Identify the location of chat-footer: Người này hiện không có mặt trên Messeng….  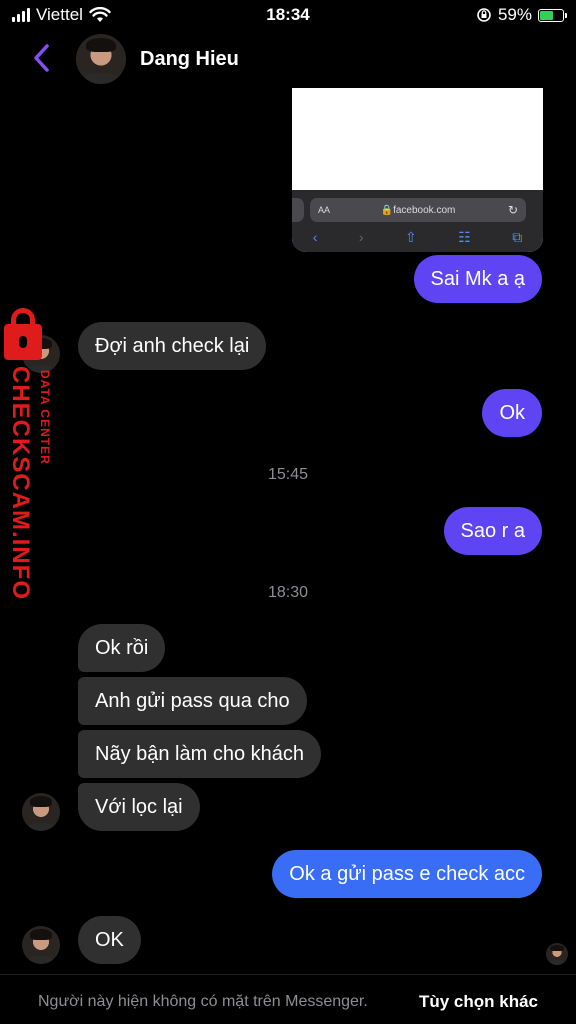
(288, 999).